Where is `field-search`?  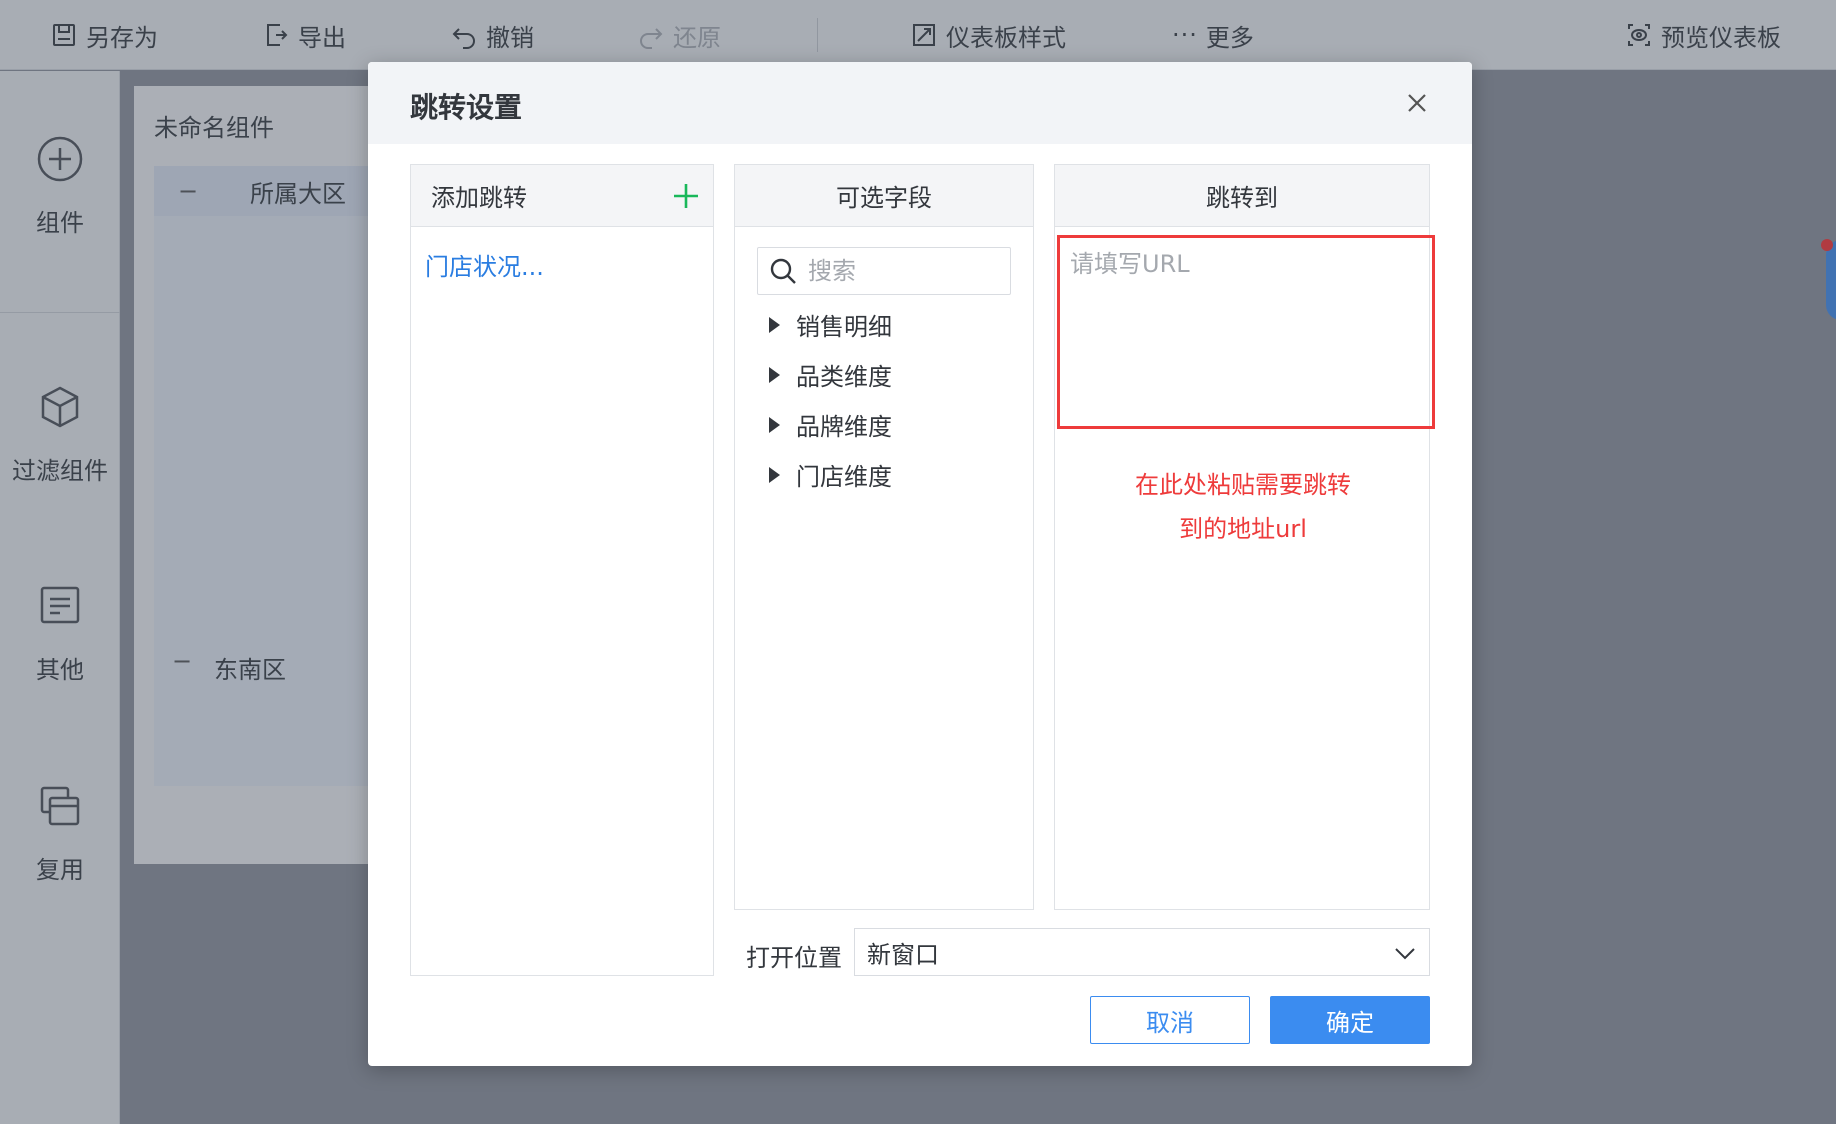
field-search is located at coordinates (884, 271).